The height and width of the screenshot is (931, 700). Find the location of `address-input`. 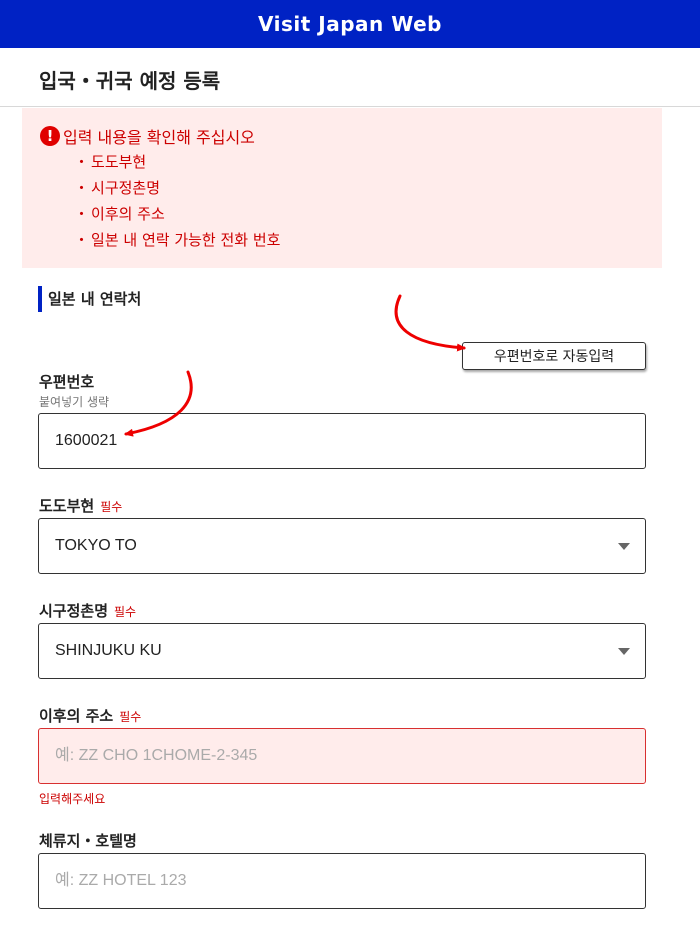

address-input is located at coordinates (342, 756).